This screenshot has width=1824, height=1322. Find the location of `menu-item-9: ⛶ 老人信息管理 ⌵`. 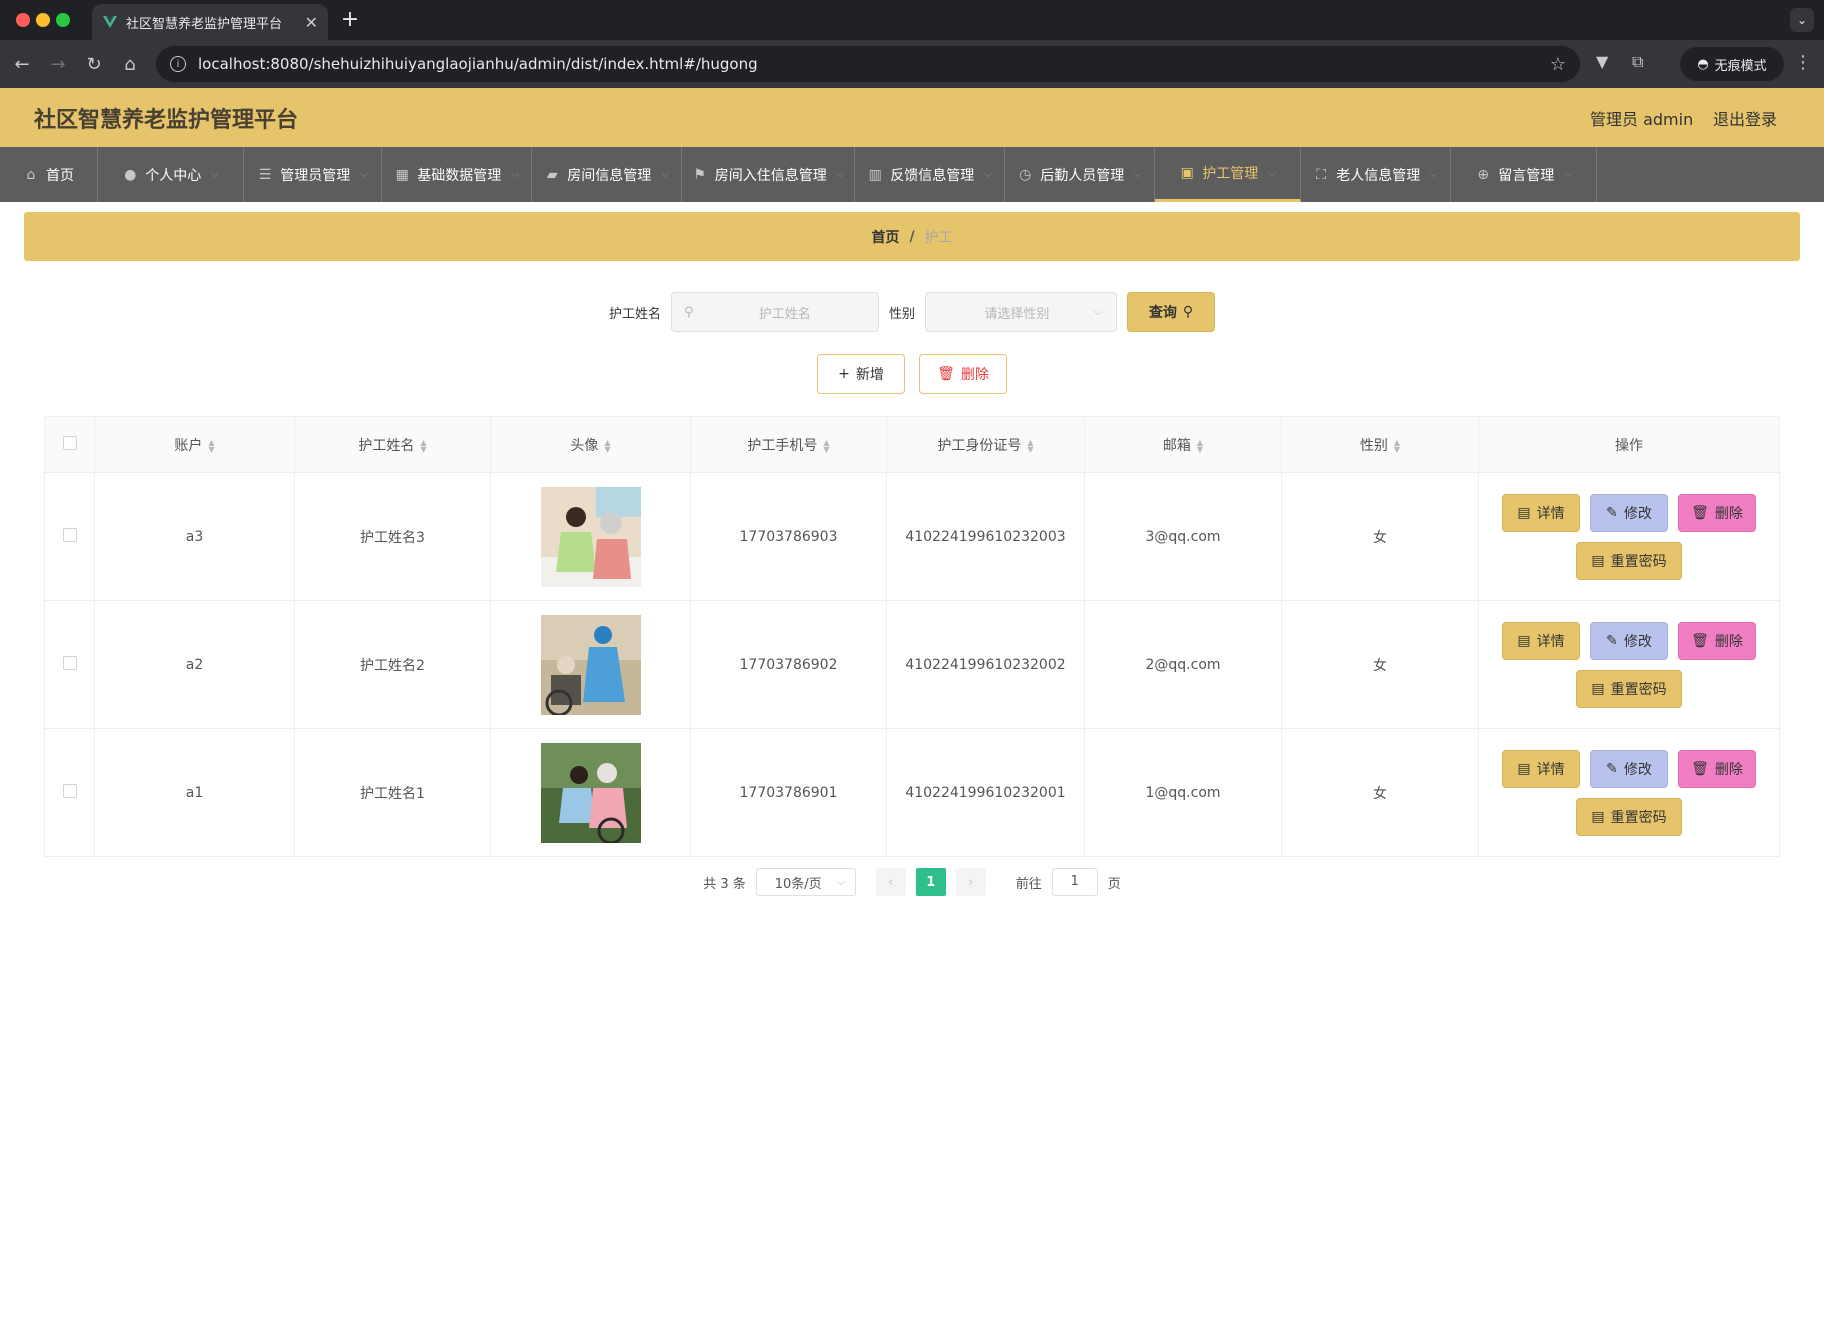

menu-item-9: ⛶ 老人信息管理 ⌵ is located at coordinates (1376, 174).